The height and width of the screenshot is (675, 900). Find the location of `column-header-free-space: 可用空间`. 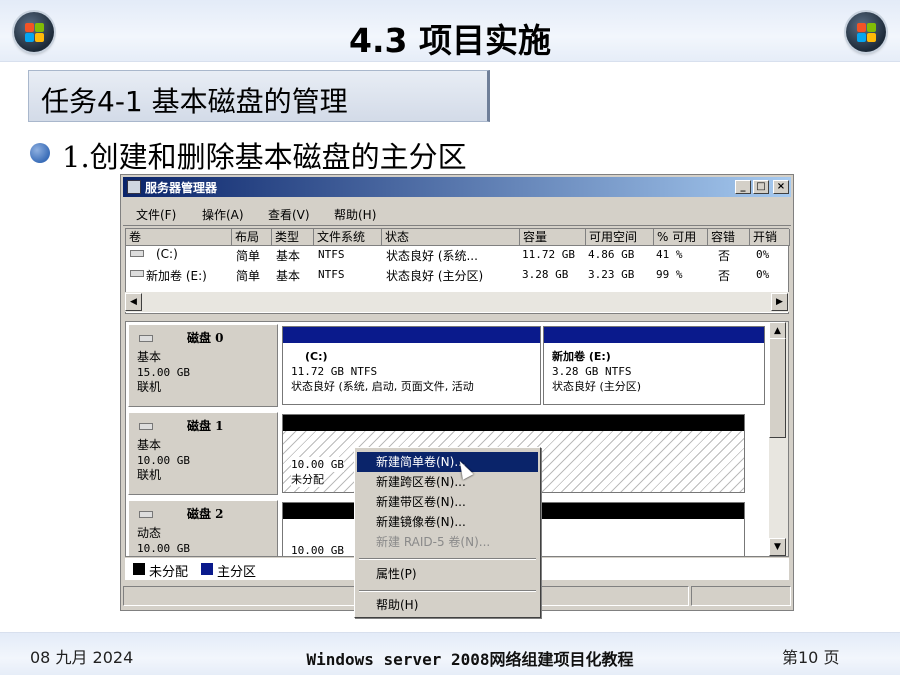

column-header-free-space: 可用空间 is located at coordinates (620, 237).